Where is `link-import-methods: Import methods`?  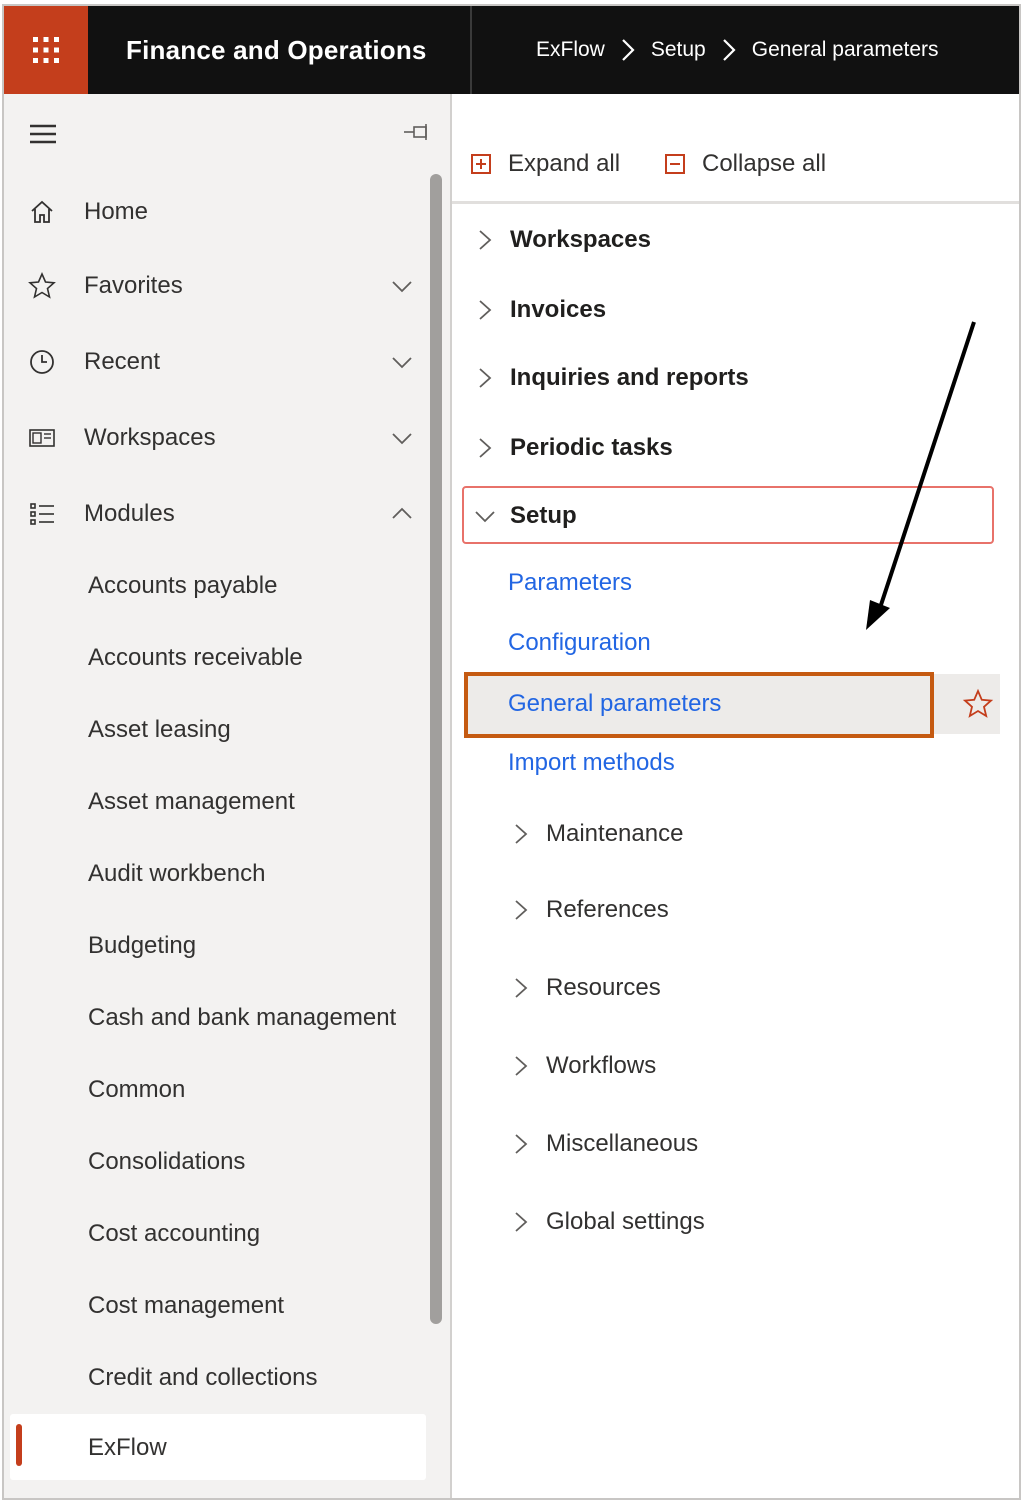 link-import-methods: Import methods is located at coordinates (591, 763).